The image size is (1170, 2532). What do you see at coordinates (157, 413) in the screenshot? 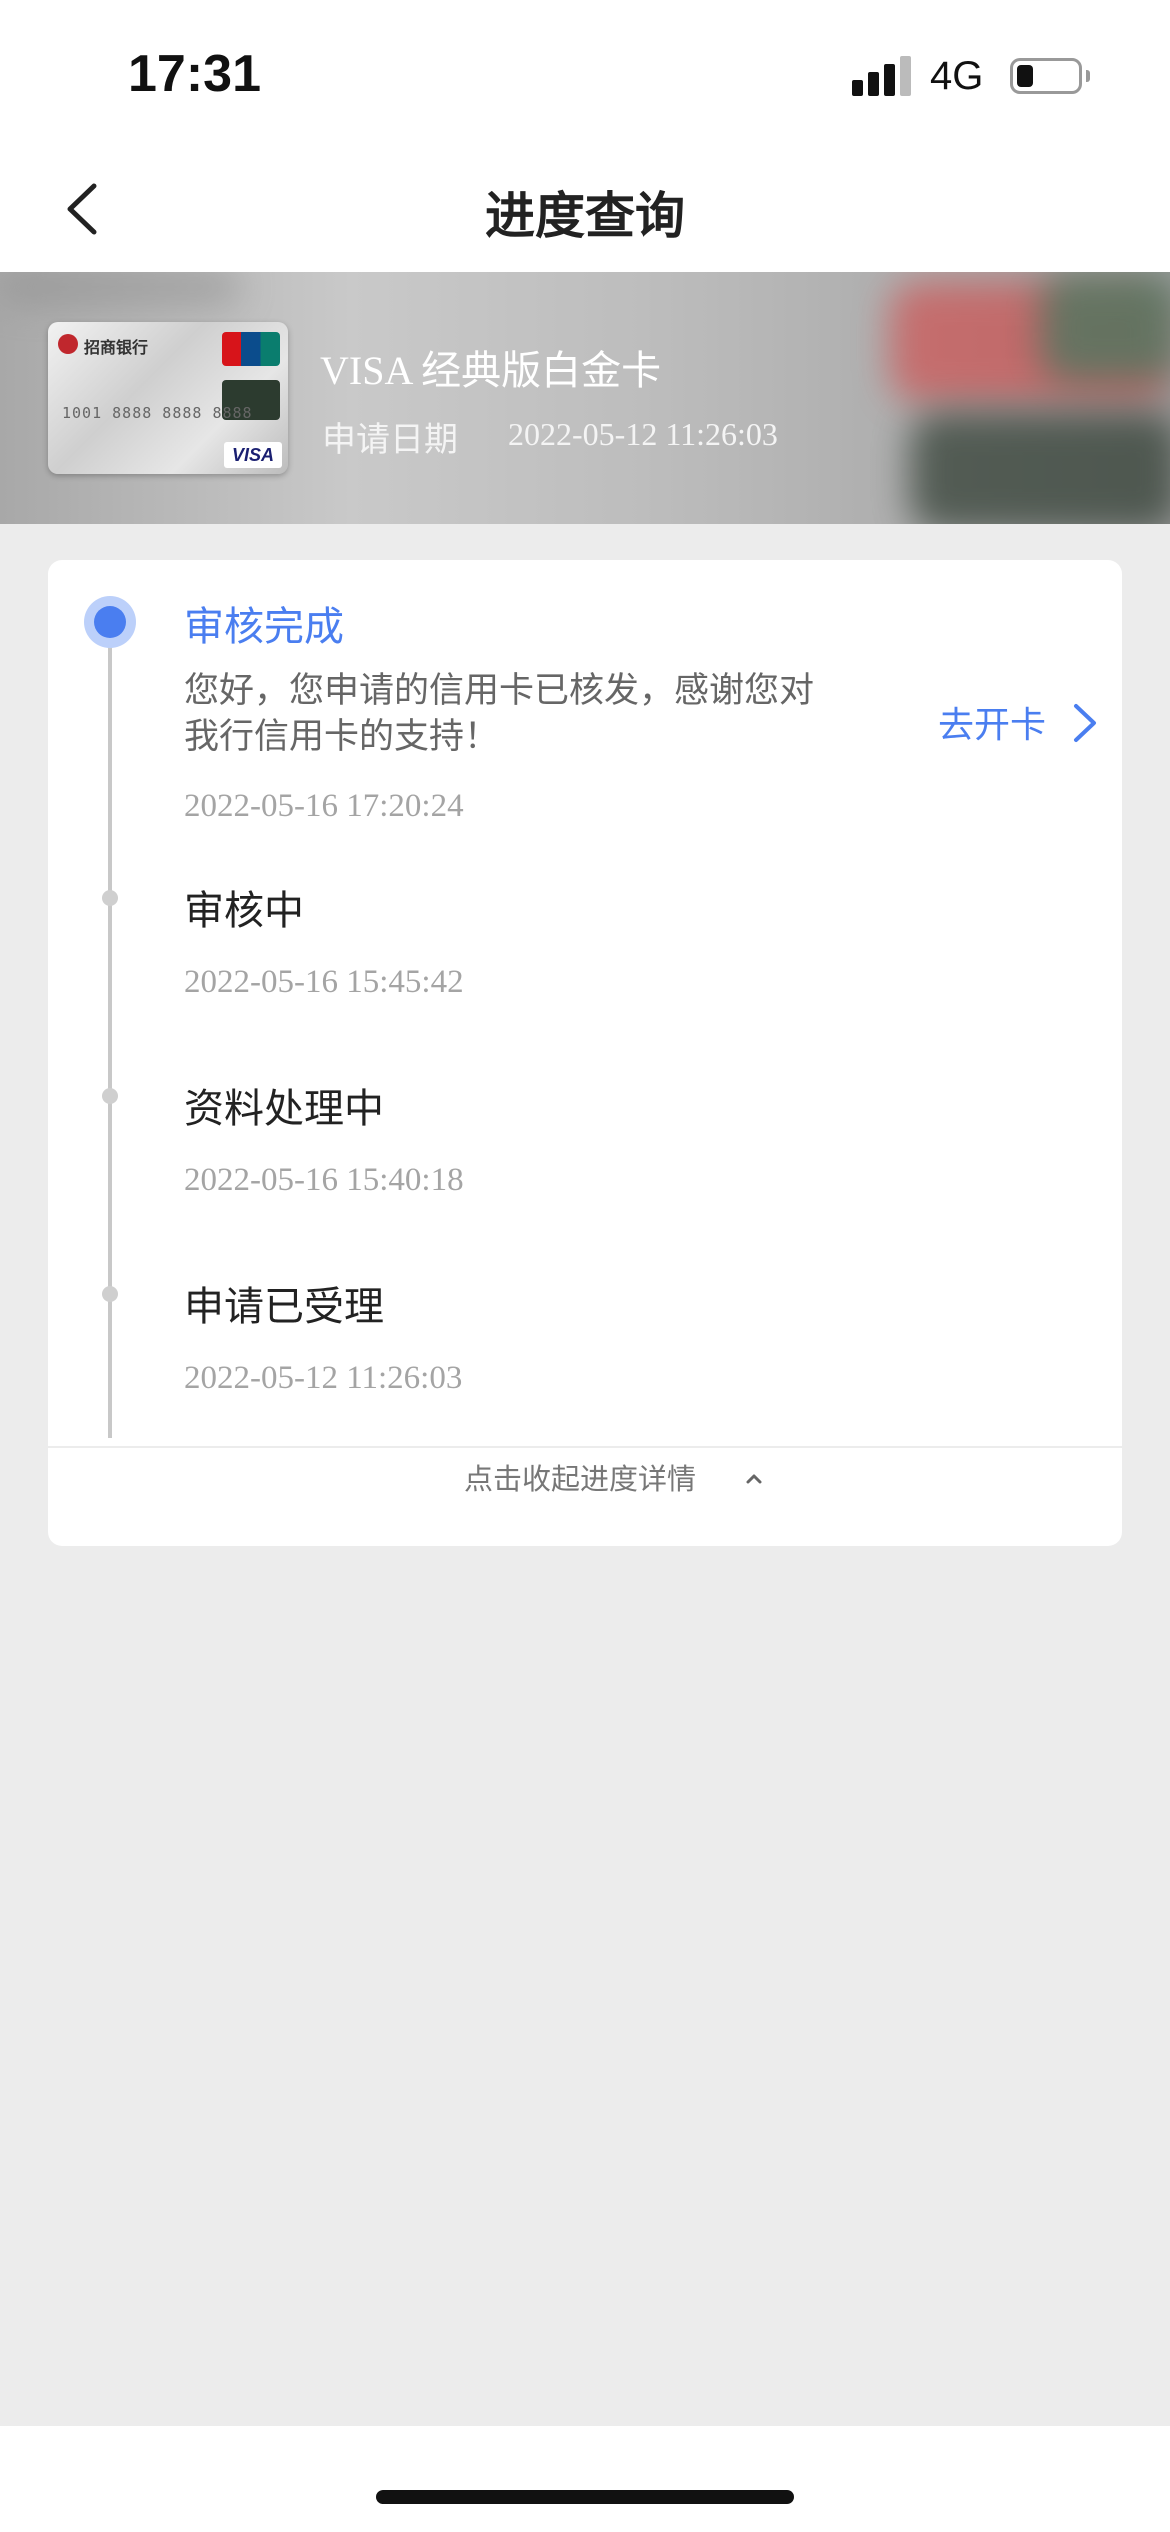
I see `card-number: 1001 8888 8888 8888` at bounding box center [157, 413].